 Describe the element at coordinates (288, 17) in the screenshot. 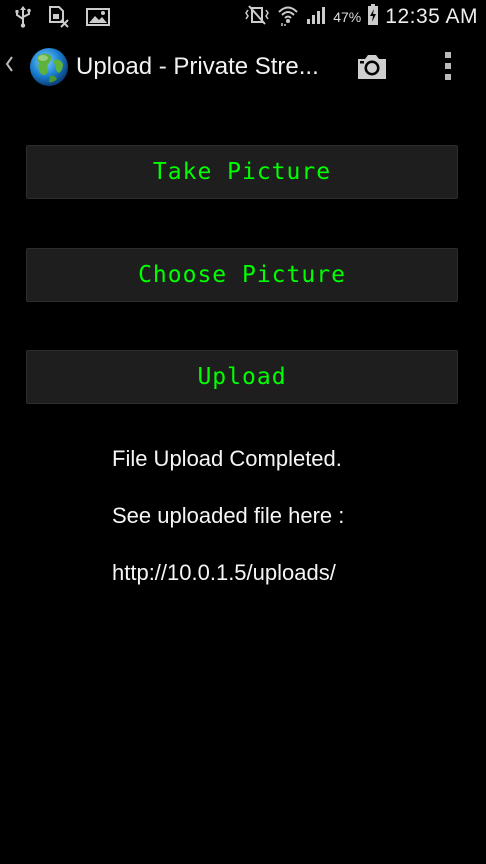

I see `wifi-icon` at that location.